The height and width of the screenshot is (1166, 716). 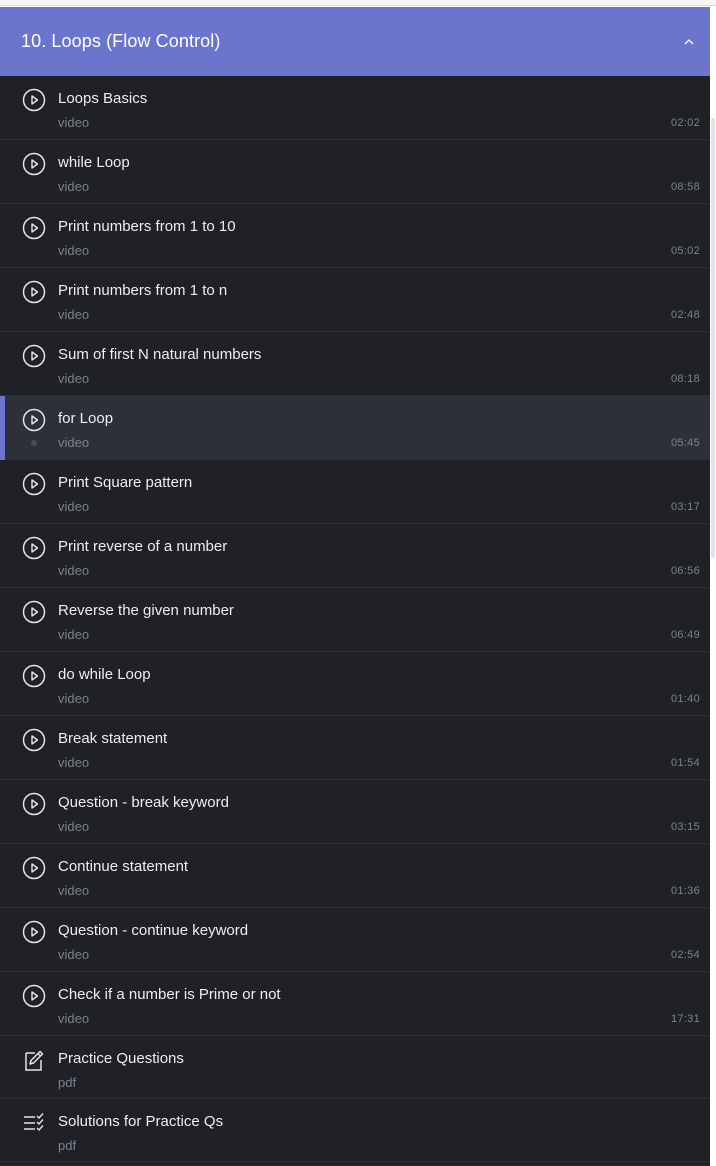 I want to click on section-header: 10. Loops (Flow Control), so click(x=355, y=41).